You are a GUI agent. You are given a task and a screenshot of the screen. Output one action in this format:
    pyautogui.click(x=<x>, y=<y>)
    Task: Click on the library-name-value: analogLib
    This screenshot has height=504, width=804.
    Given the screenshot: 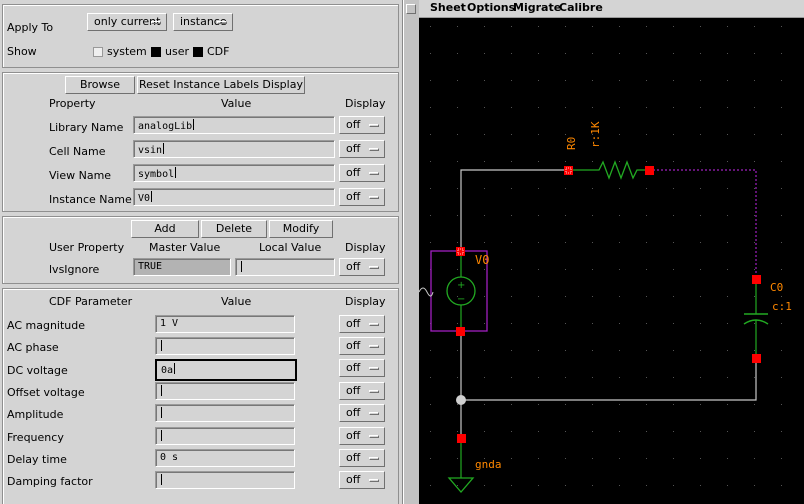 What is the action you would take?
    pyautogui.click(x=165, y=126)
    